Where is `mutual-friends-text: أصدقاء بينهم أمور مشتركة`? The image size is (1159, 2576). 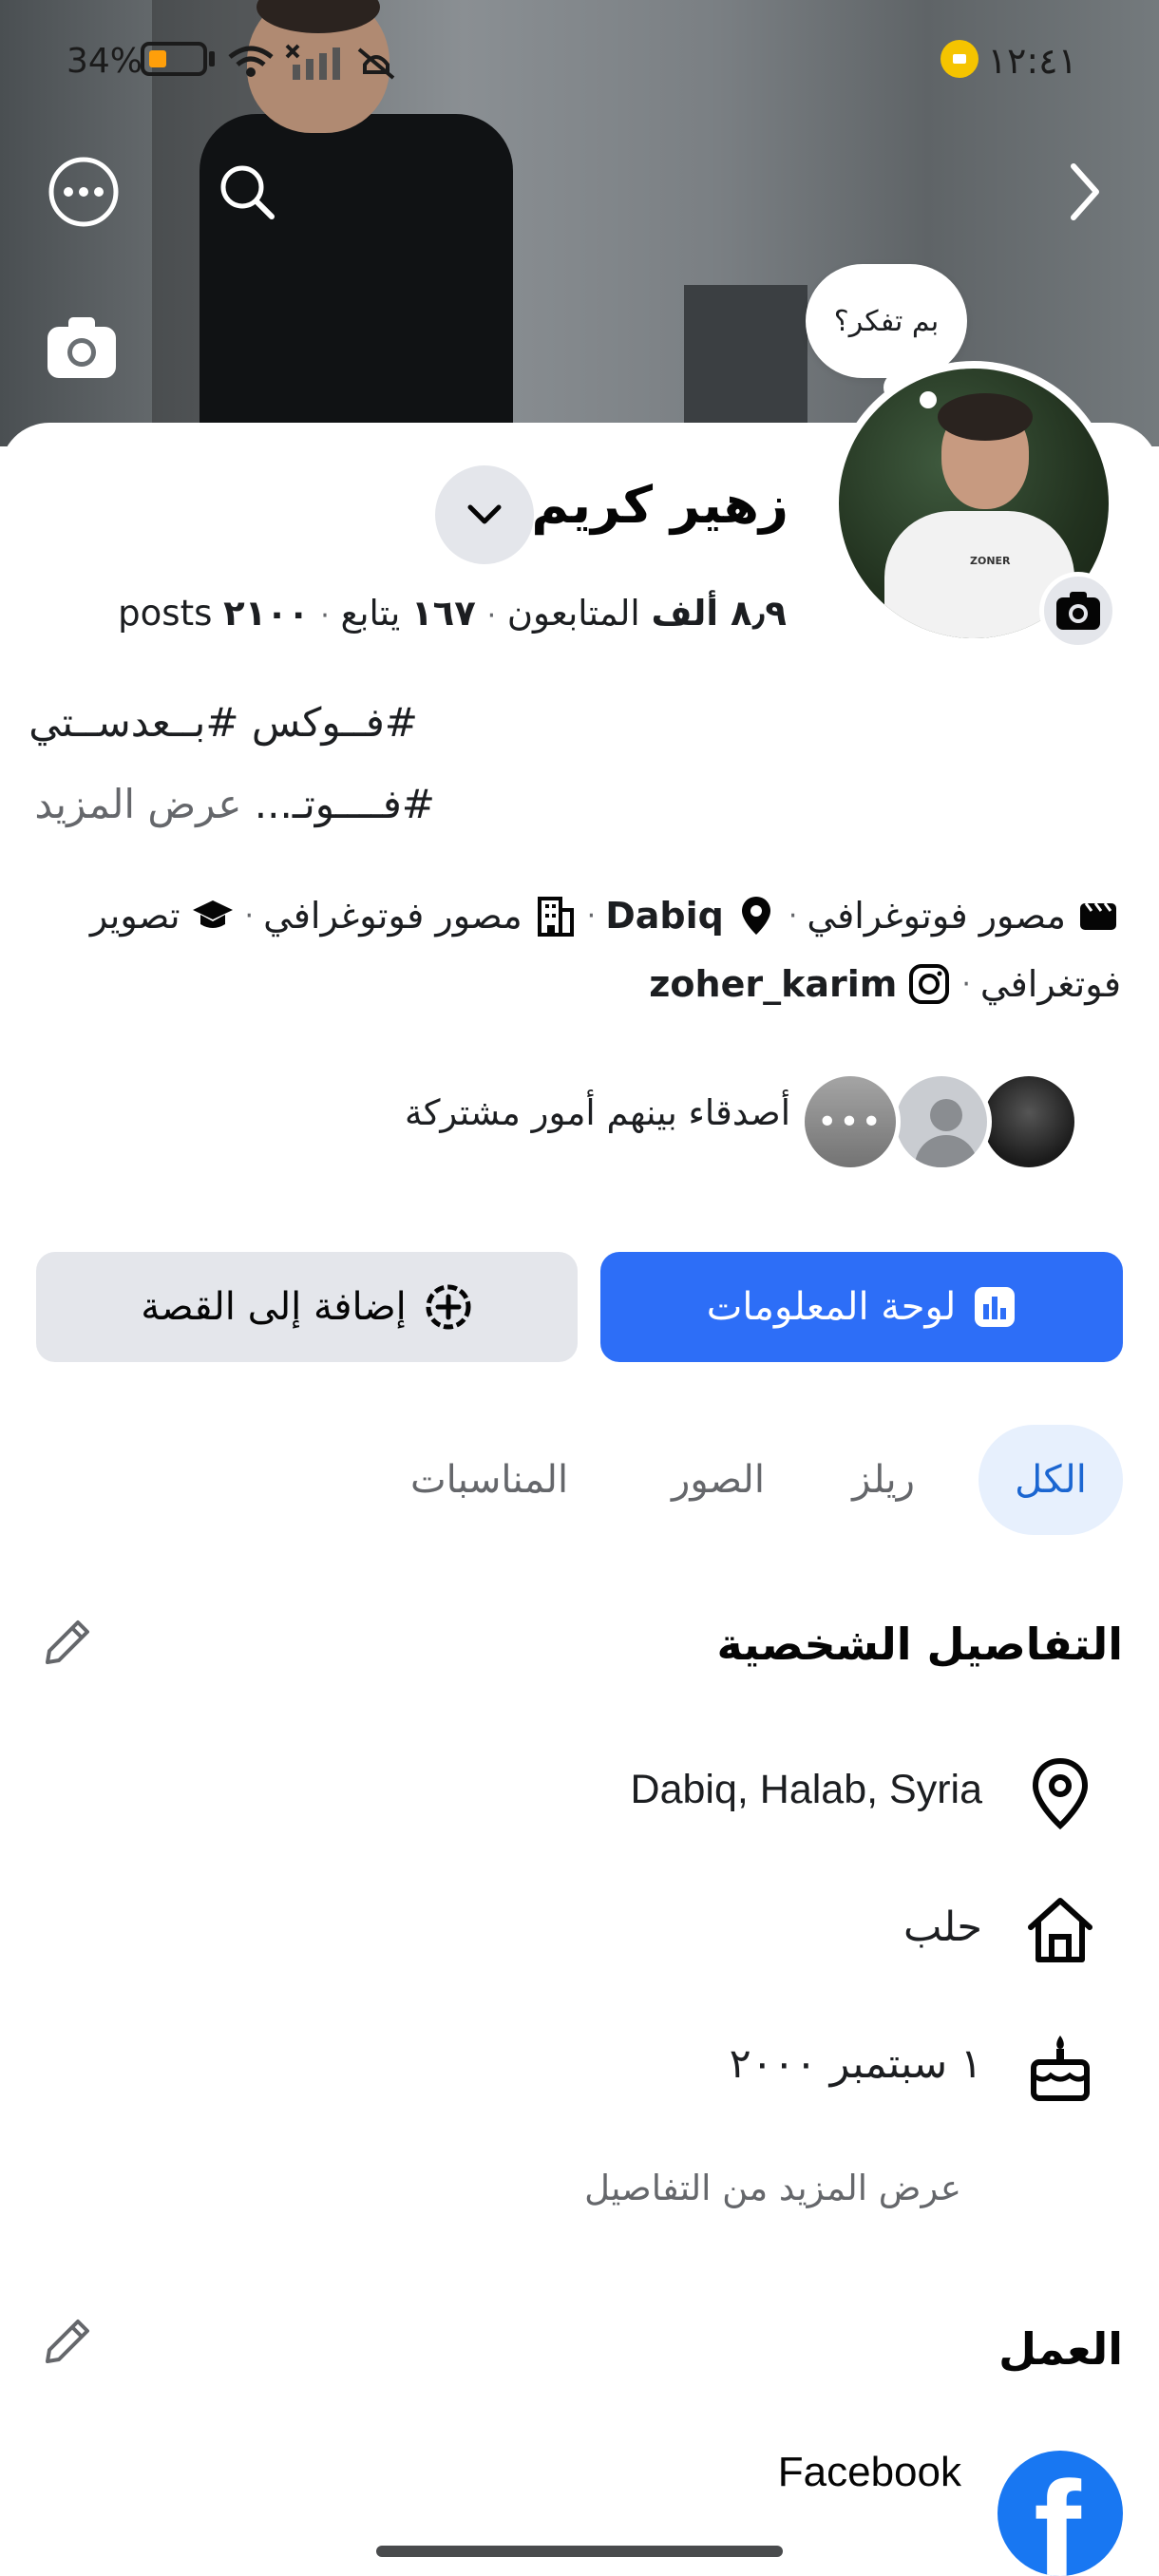 mutual-friends-text: أصدقاء بينهم أمور مشتركة is located at coordinates (597, 1112).